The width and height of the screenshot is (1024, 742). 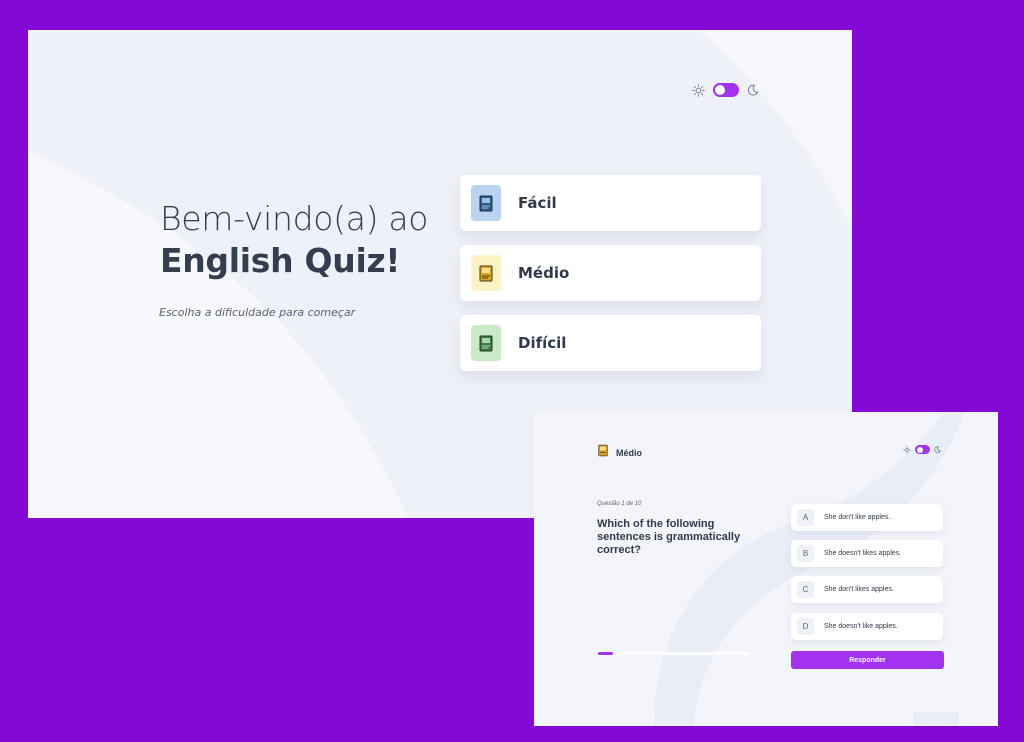 What do you see at coordinates (861, 626) in the screenshot?
I see `option-text: She doesn't like apples.` at bounding box center [861, 626].